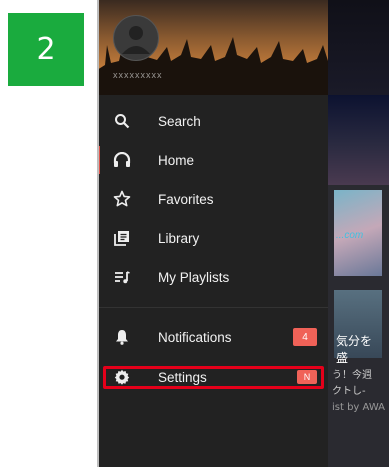 The height and width of the screenshot is (467, 389). Describe the element at coordinates (212, 307) in the screenshot. I see `menu-divider` at that location.